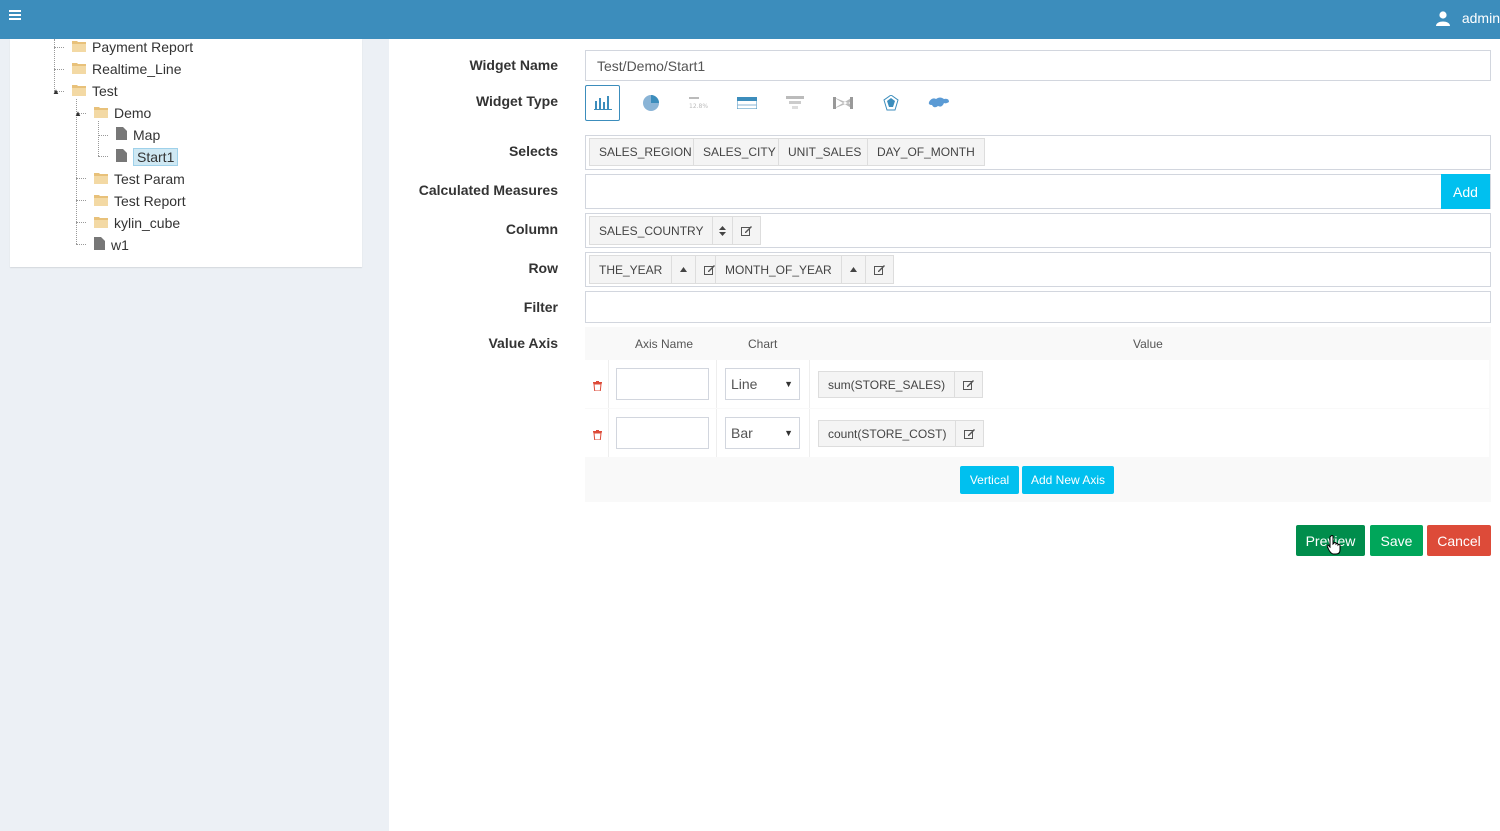 The height and width of the screenshot is (831, 1500). What do you see at coordinates (698, 106) in the screenshot?
I see `svg-text: 12.8%` at bounding box center [698, 106].